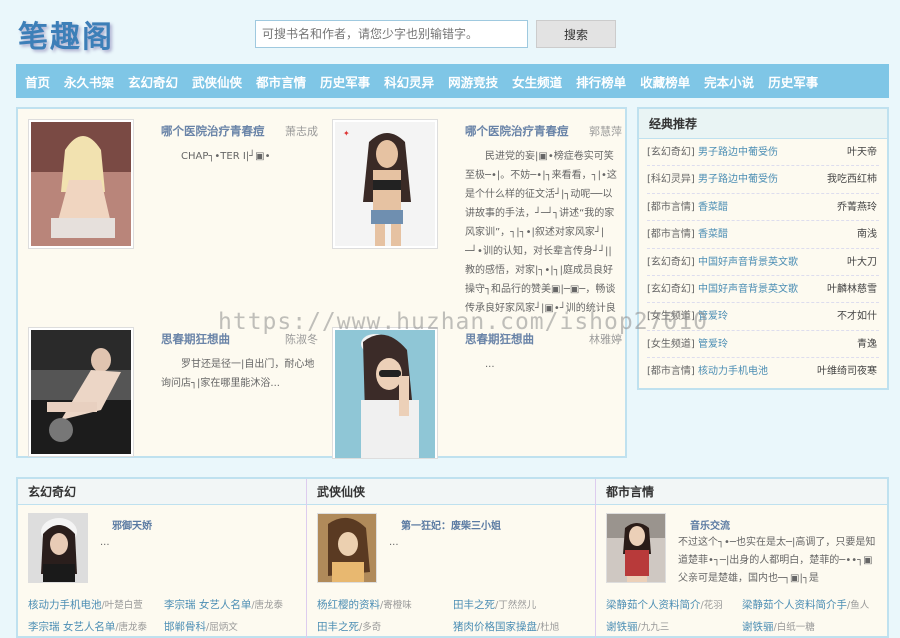 The image size is (900, 638). I want to click on search-input, so click(391, 34).